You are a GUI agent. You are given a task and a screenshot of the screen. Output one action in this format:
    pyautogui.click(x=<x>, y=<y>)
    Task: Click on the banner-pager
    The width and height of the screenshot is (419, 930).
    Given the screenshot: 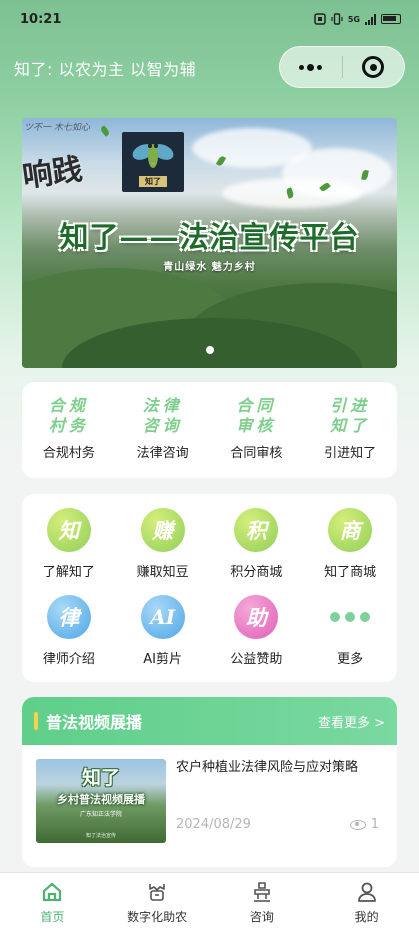 What is the action you would take?
    pyautogui.click(x=209, y=350)
    